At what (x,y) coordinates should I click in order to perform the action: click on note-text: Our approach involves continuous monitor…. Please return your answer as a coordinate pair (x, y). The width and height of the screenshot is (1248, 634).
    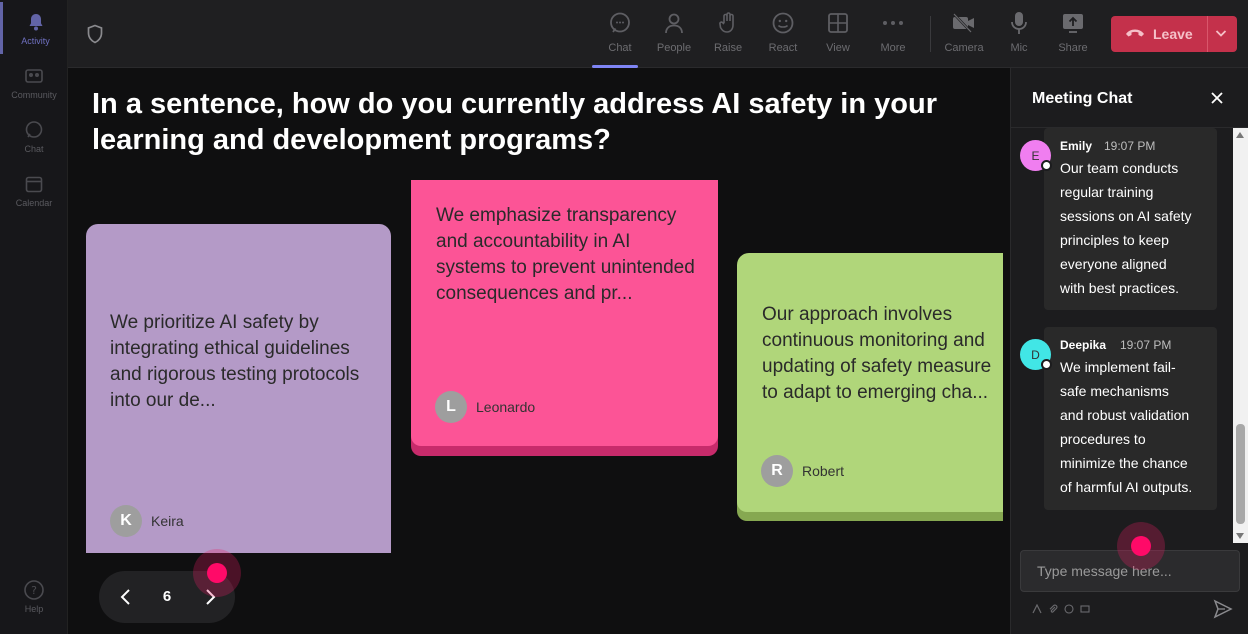
    Looking at the image, I should click on (882, 354).